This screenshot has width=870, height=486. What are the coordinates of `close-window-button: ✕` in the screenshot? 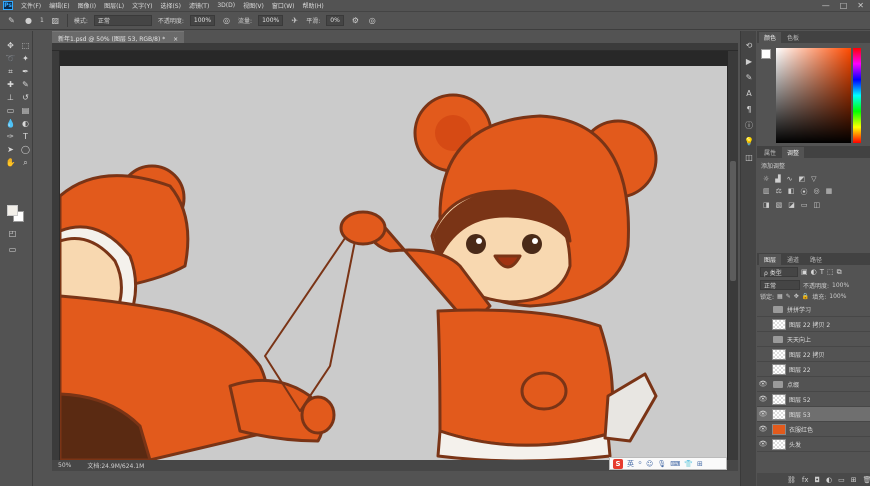 It's located at (860, 5).